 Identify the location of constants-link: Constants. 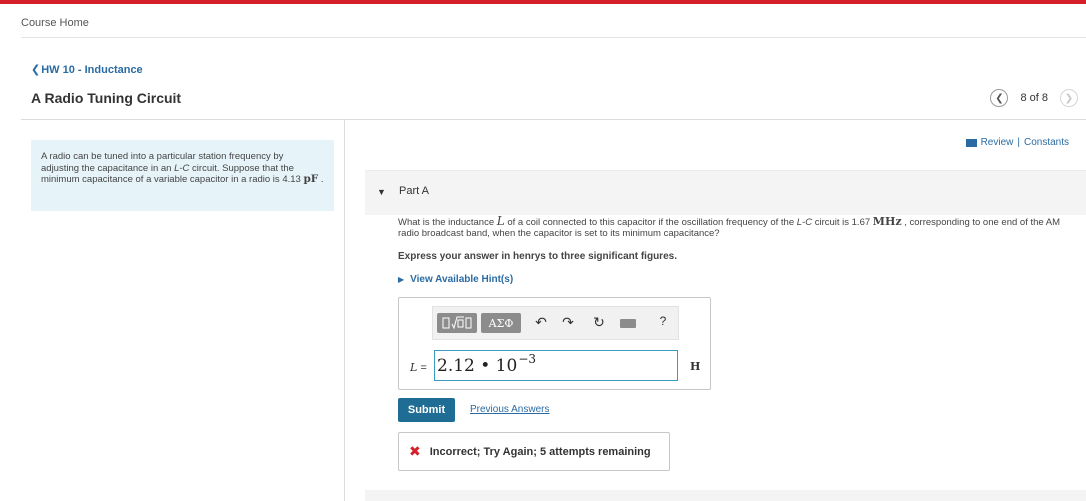
(1046, 142).